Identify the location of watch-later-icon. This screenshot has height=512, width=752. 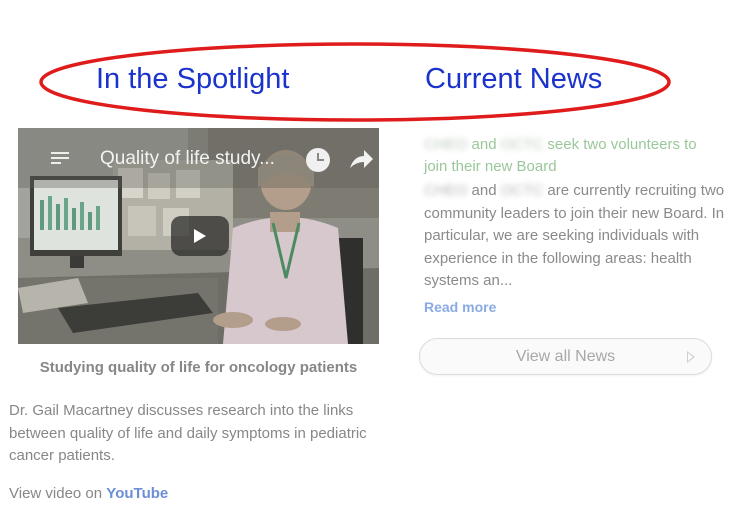
(318, 160).